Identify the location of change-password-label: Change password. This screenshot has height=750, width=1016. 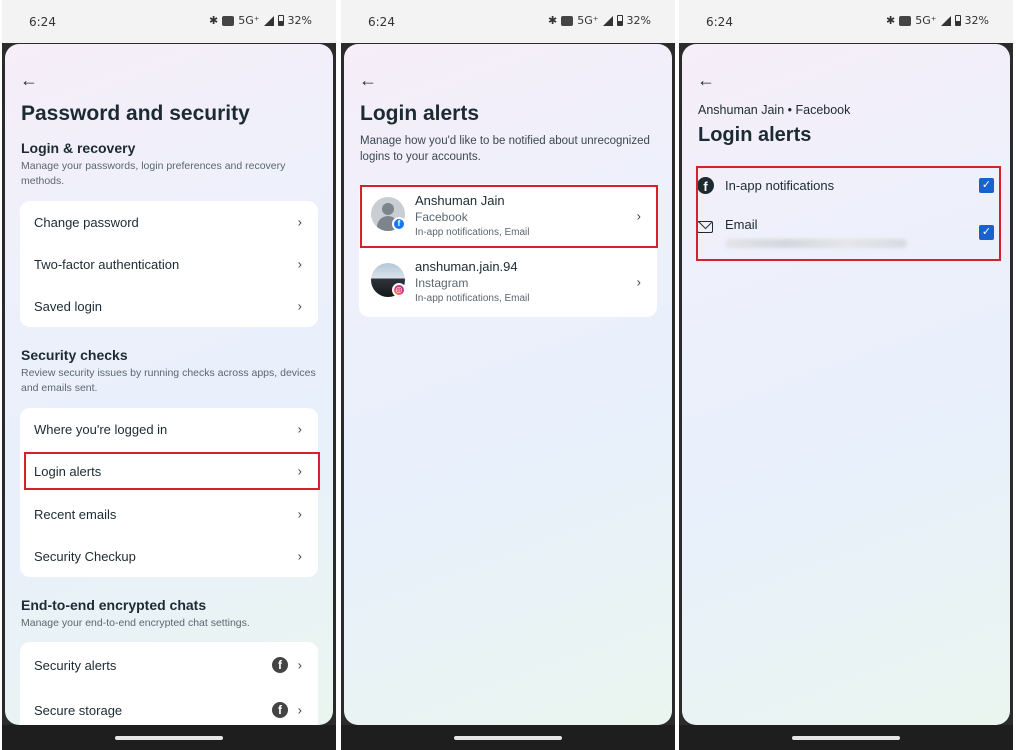
(86, 222).